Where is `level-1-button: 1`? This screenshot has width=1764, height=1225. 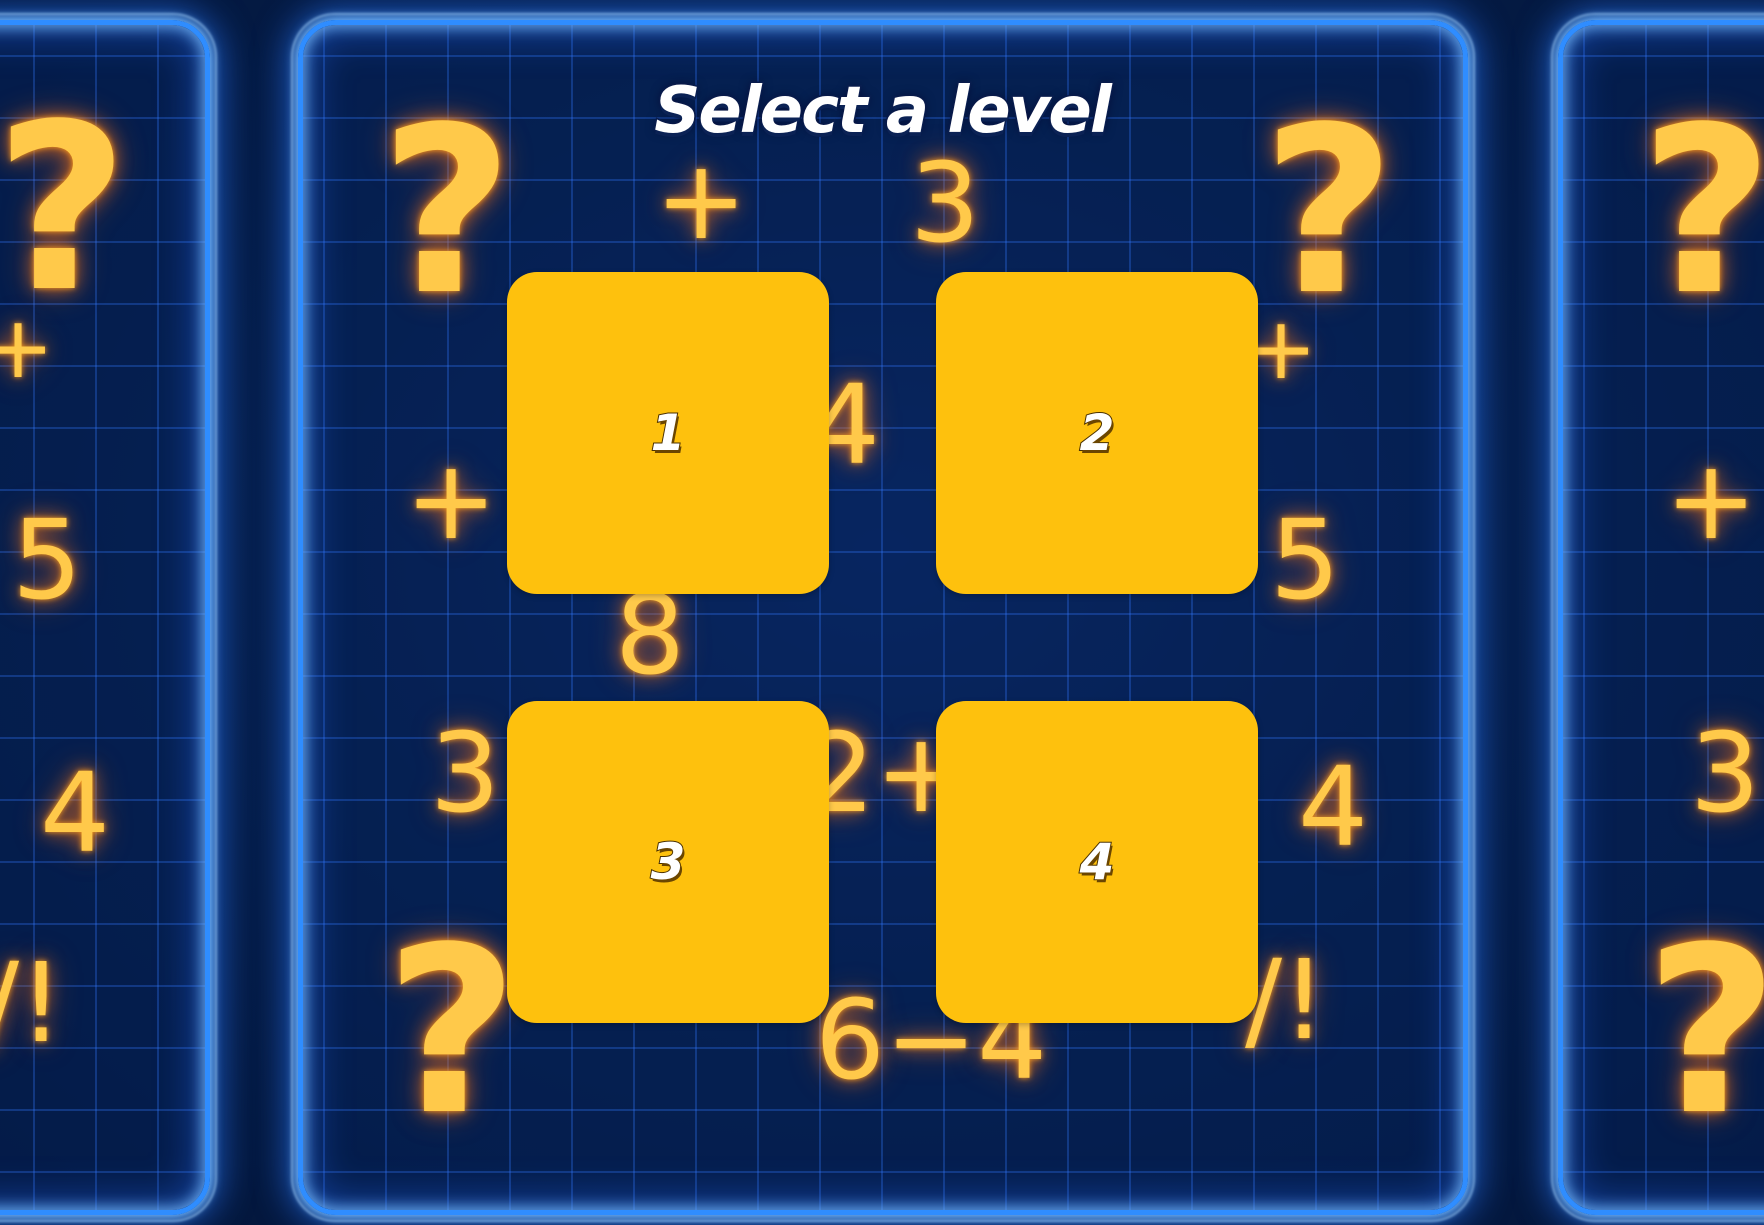 level-1-button: 1 is located at coordinates (668, 433).